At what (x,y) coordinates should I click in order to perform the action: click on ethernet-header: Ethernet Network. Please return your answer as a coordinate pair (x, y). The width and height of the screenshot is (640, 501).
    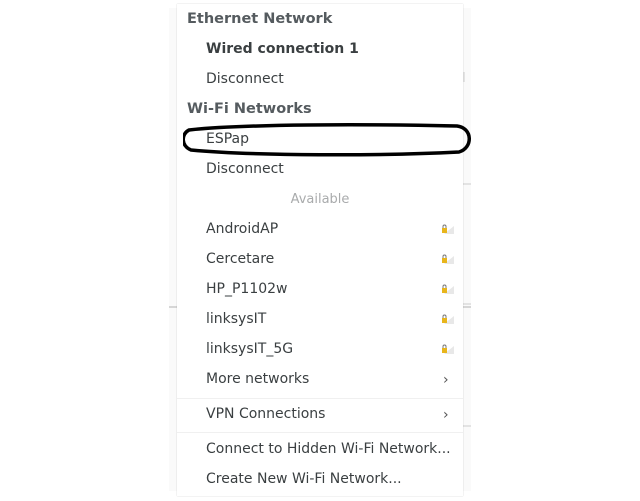
    Looking at the image, I should click on (260, 19).